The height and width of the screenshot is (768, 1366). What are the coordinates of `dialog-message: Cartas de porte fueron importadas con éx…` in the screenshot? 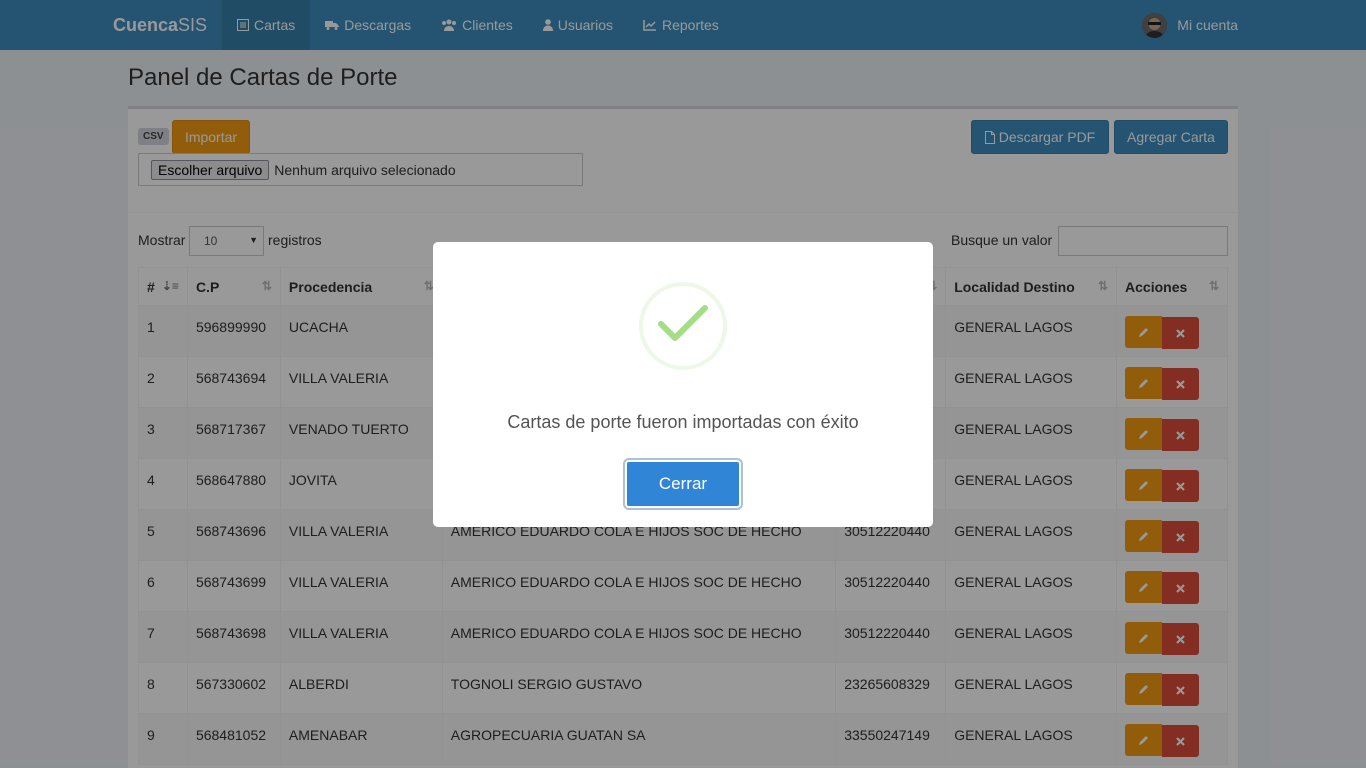 It's located at (683, 422).